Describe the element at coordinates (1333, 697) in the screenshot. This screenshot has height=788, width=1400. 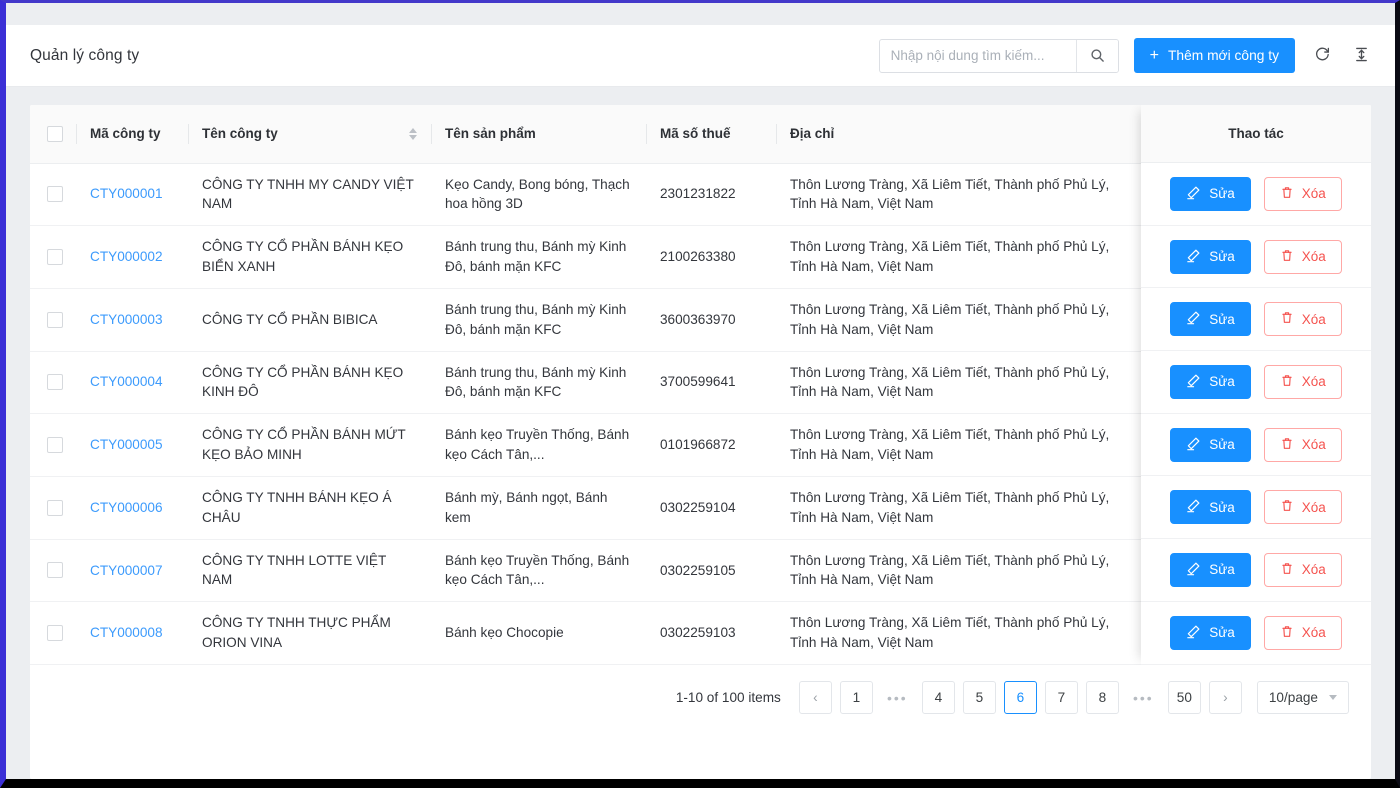
I see `chevron-down-icon` at that location.